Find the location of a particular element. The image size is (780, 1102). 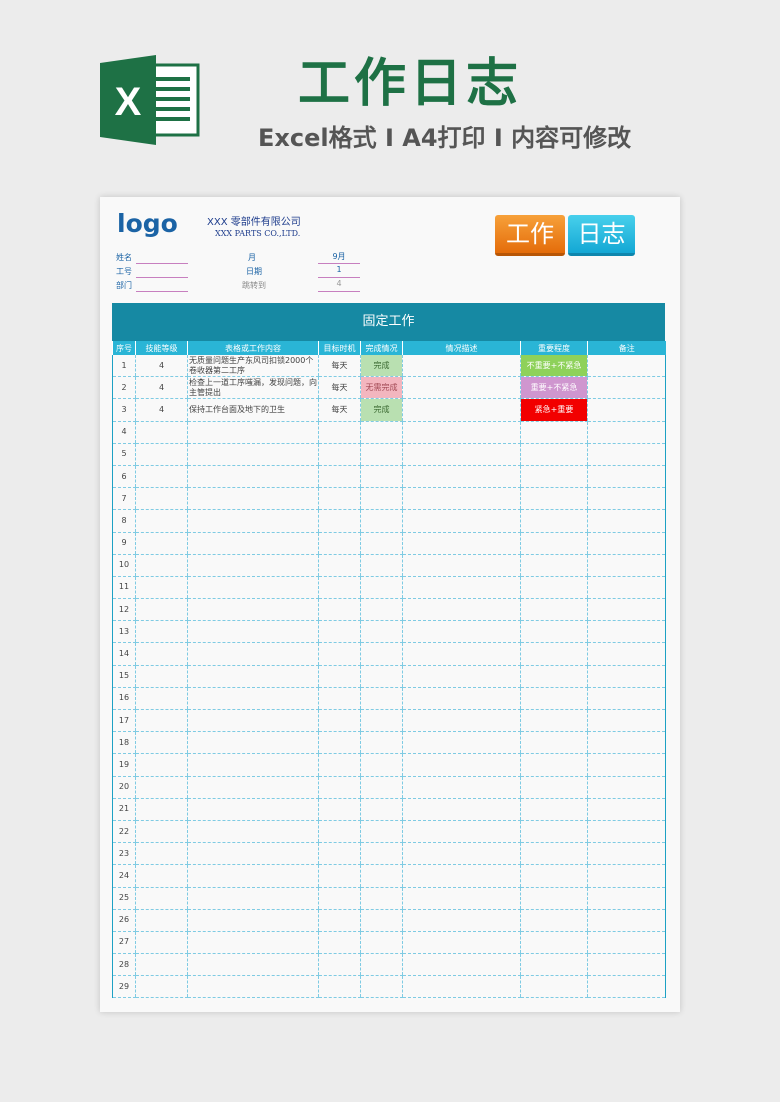

cell-status: 无需完成 is located at coordinates (381, 388).